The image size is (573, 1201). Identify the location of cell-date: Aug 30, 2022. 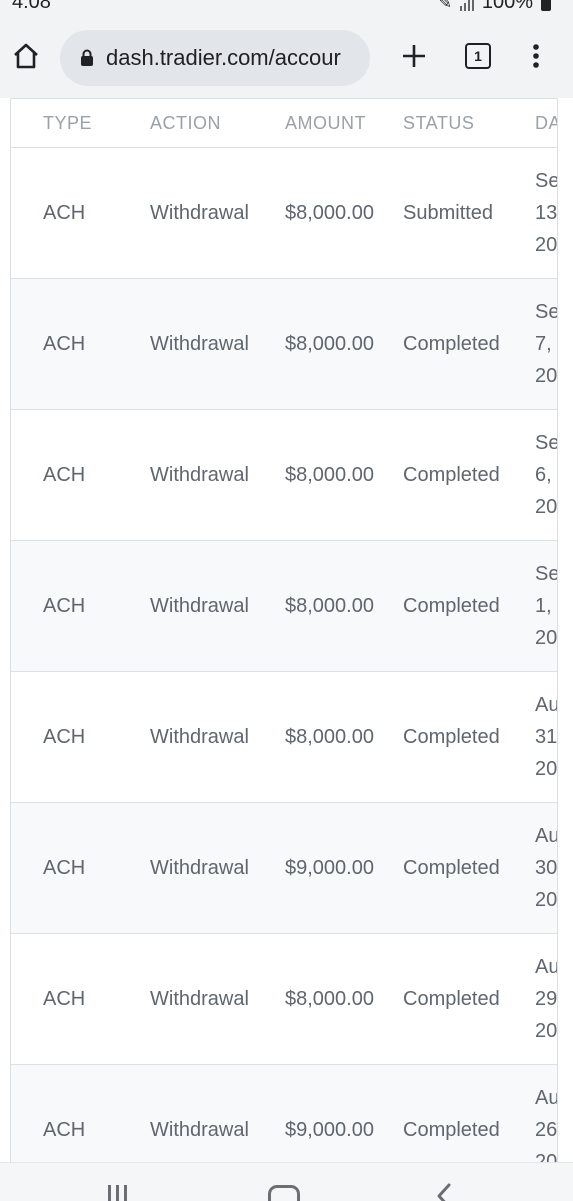
(546, 868).